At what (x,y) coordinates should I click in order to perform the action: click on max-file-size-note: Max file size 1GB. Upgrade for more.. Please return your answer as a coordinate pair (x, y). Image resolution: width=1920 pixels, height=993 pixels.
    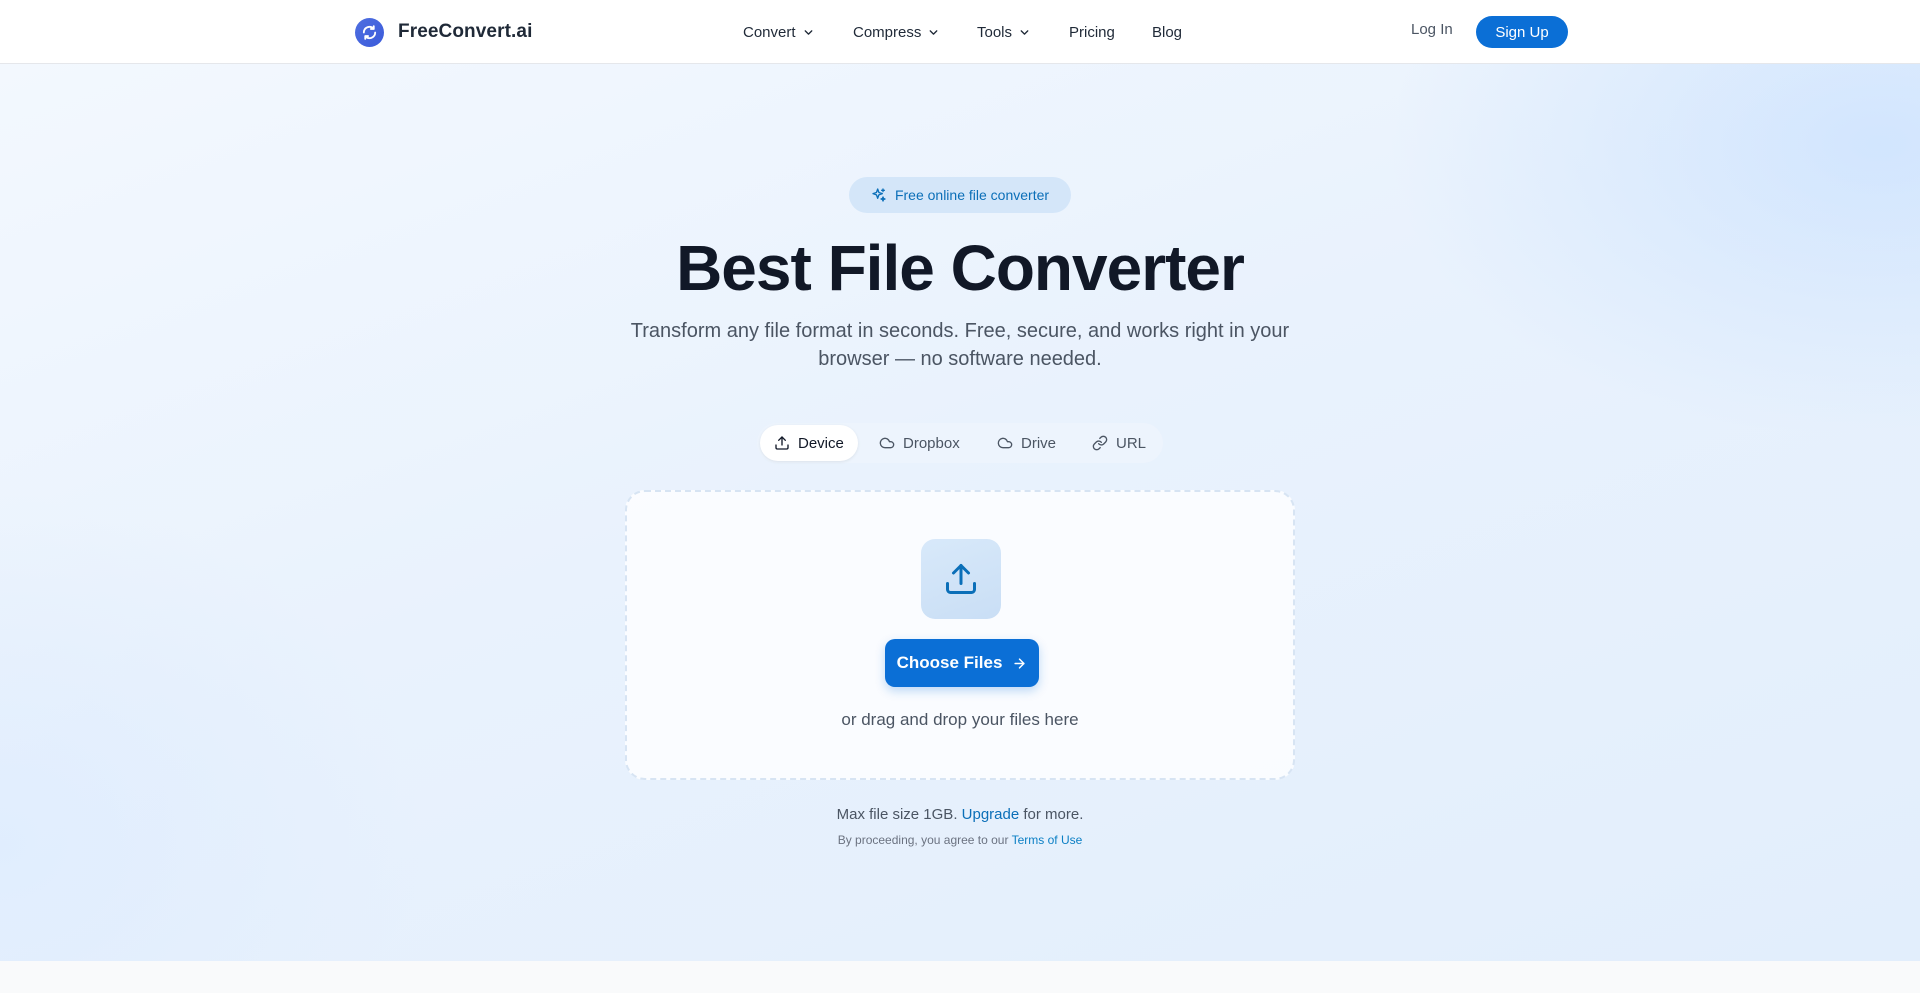
    Looking at the image, I should click on (960, 814).